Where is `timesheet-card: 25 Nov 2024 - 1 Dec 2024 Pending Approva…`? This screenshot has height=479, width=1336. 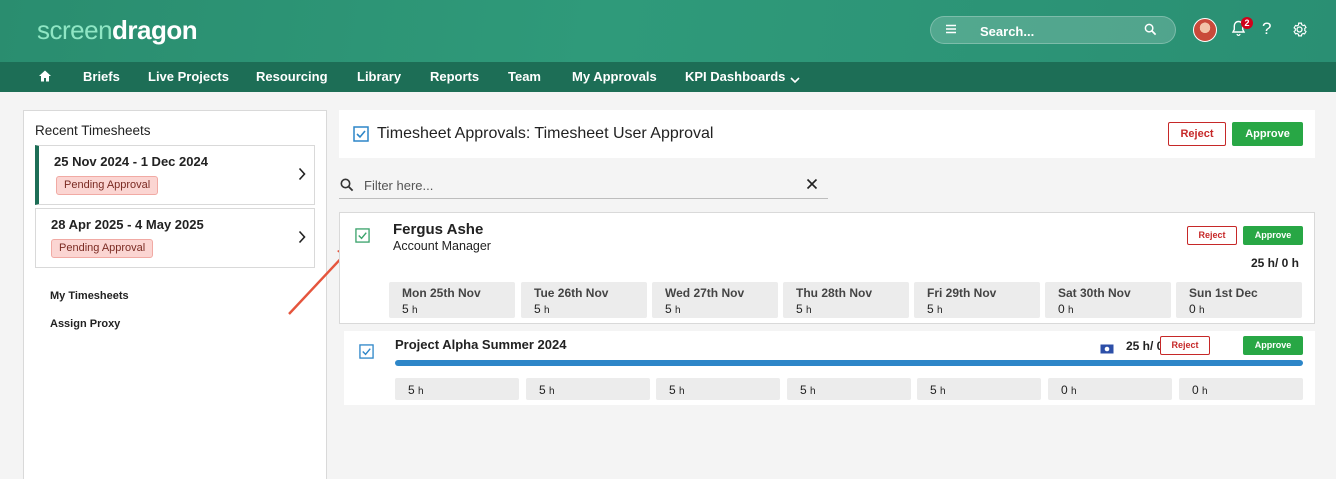 timesheet-card: 25 Nov 2024 - 1 Dec 2024 Pending Approva… is located at coordinates (175, 175).